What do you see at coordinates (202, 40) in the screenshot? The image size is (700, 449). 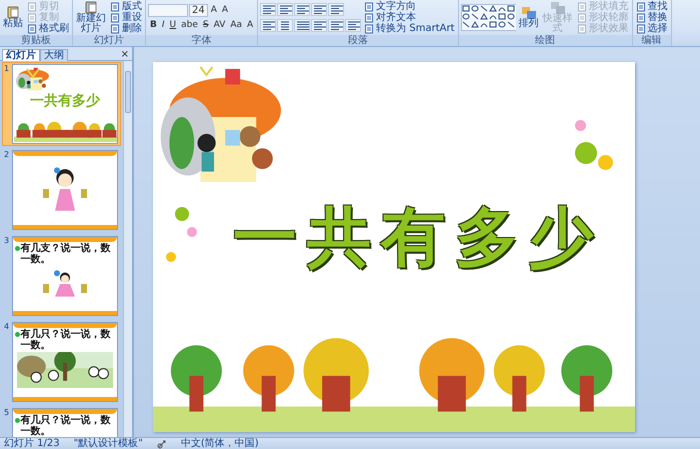 I see `group-label: 字体` at bounding box center [202, 40].